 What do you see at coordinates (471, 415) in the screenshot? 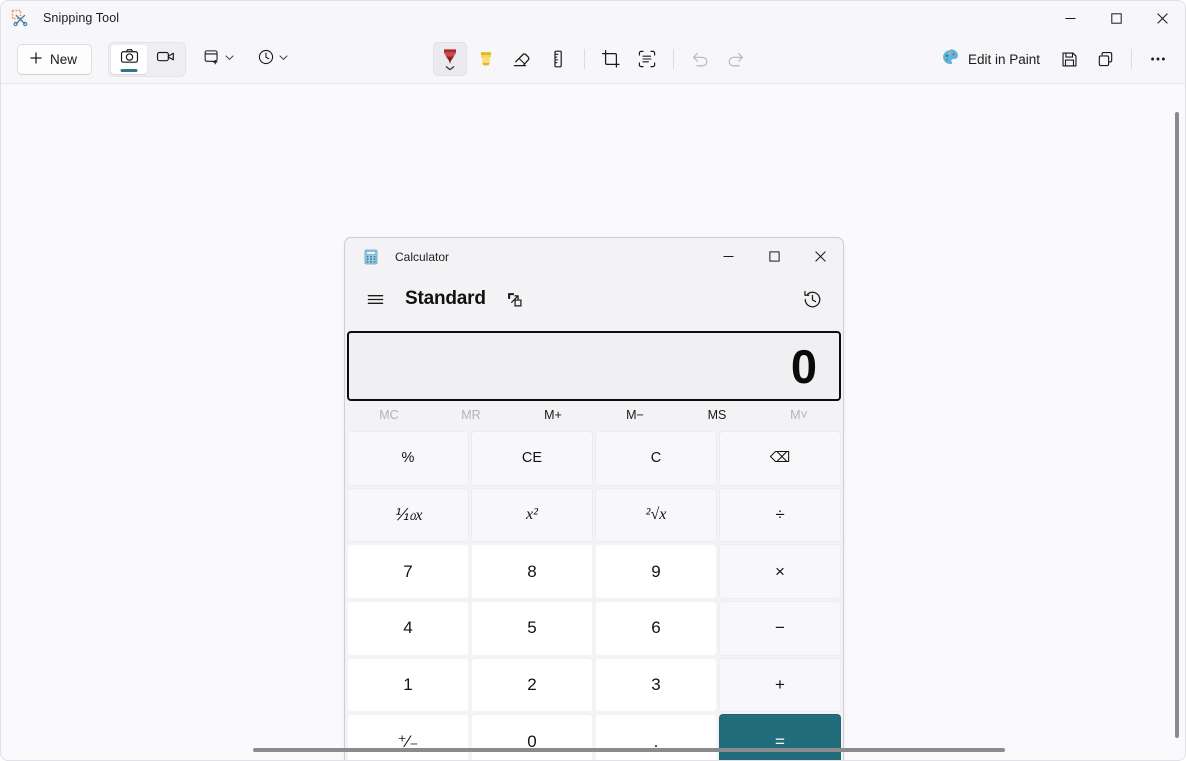
I see `memory-recall-button: MR` at bounding box center [471, 415].